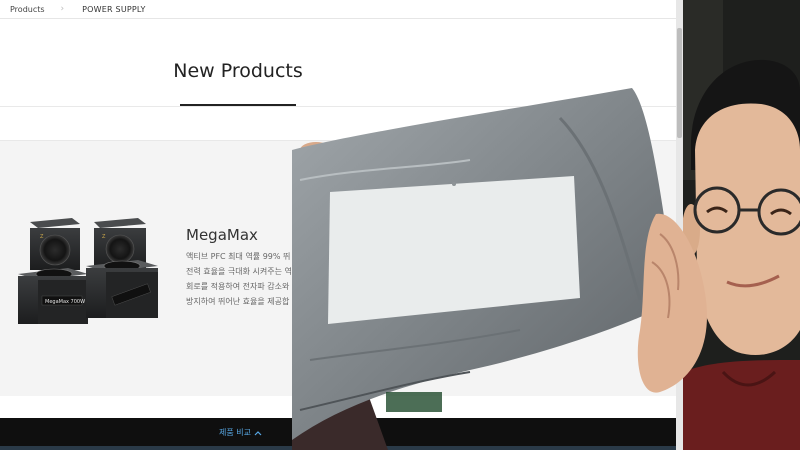 This screenshot has height=450, width=800. What do you see at coordinates (113, 9) in the screenshot?
I see `breadcrumb-current: POWER SUPPLY` at bounding box center [113, 9].